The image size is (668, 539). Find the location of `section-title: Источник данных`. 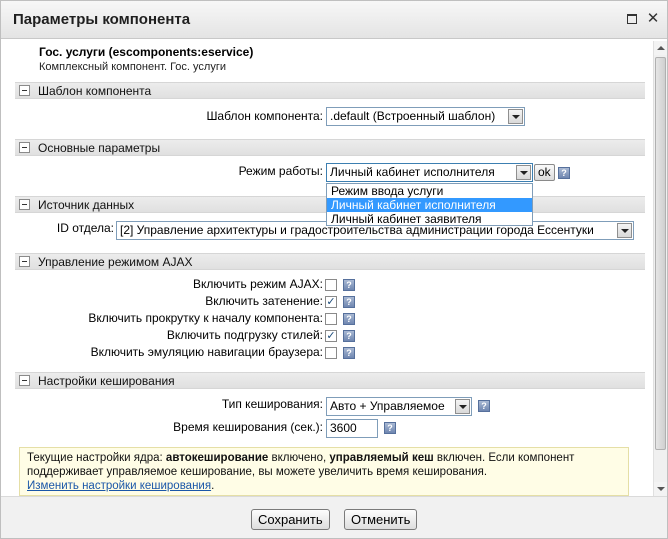

section-title: Источник данных is located at coordinates (86, 205).